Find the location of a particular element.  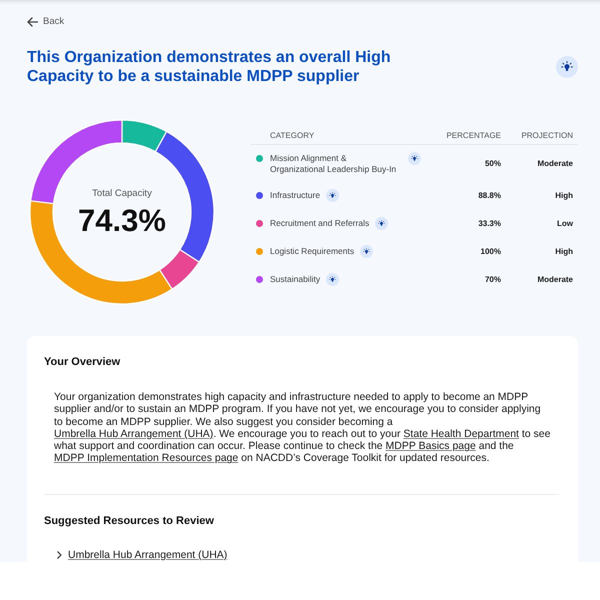

overview-heading: Your Overview is located at coordinates (83, 362).